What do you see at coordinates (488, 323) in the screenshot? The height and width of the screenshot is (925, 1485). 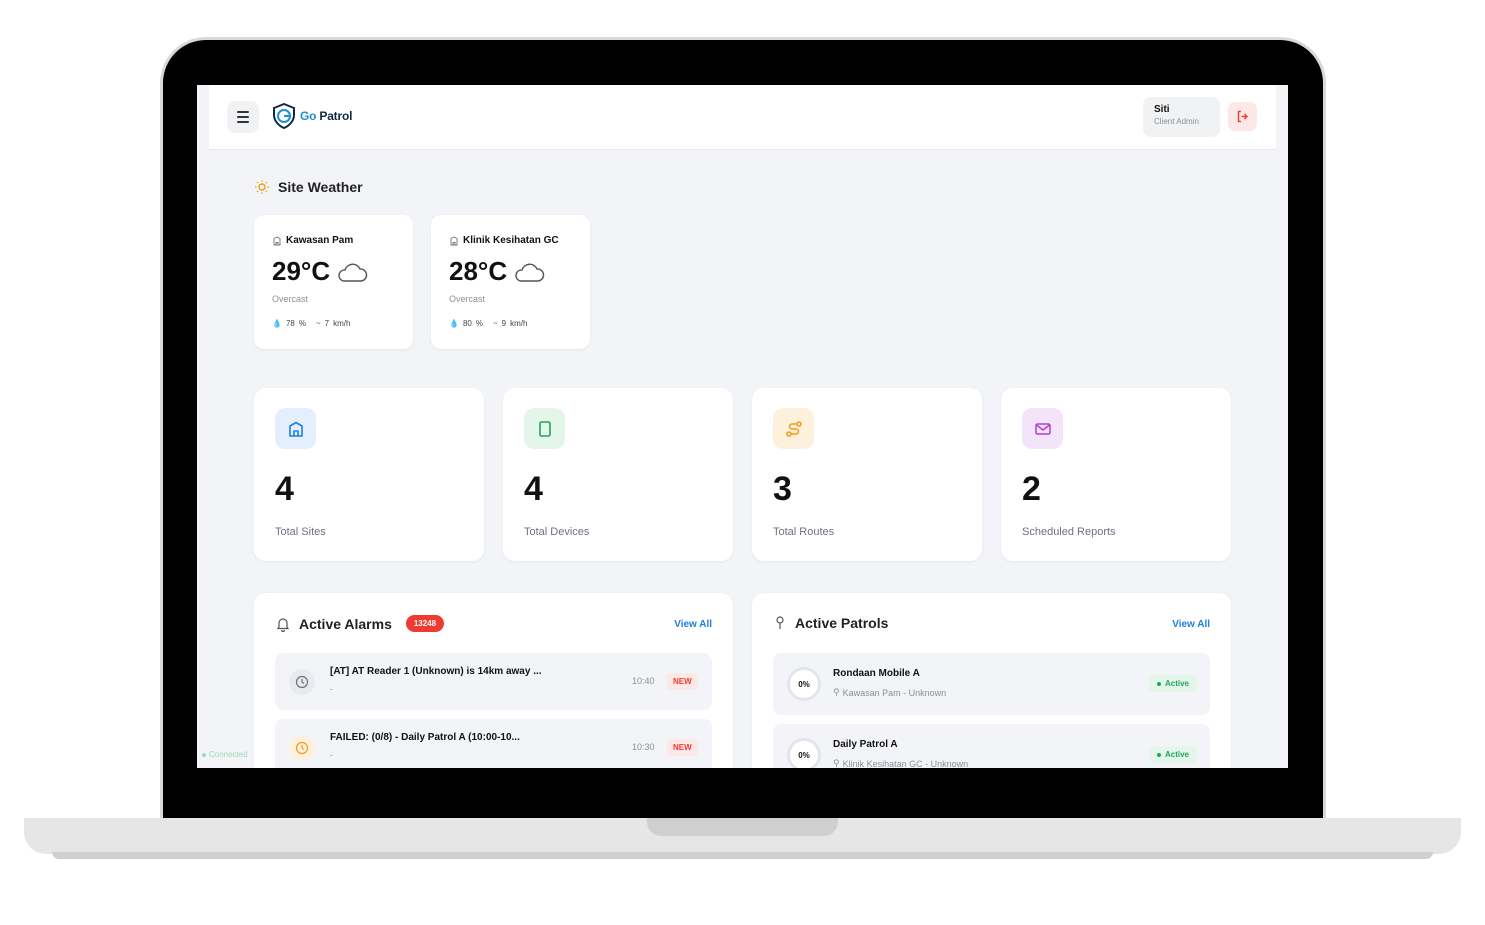 I see `weather-stats: 💧 80% ~ 9 km/h` at bounding box center [488, 323].